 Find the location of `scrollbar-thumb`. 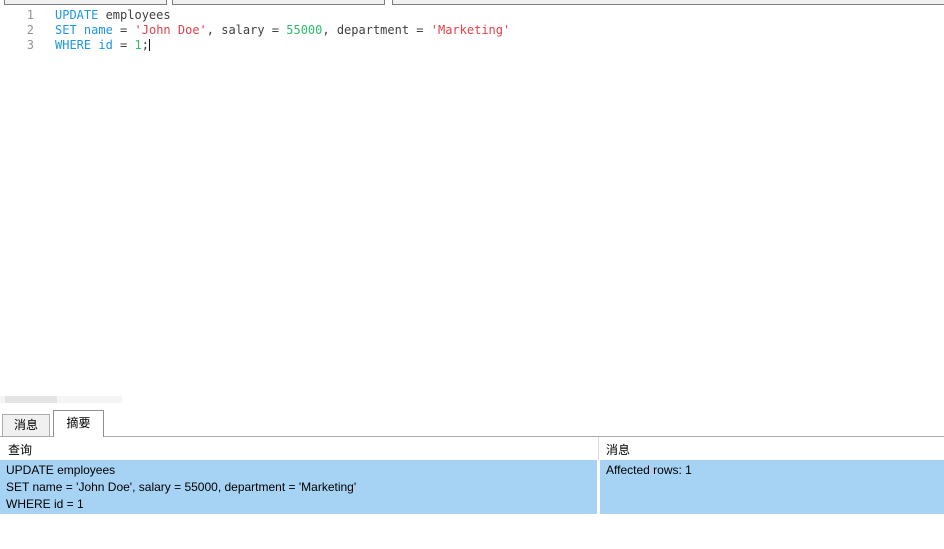

scrollbar-thumb is located at coordinates (31, 399).